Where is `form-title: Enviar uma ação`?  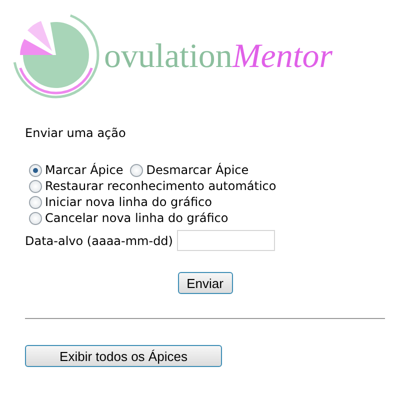 form-title: Enviar uma ação is located at coordinates (76, 133).